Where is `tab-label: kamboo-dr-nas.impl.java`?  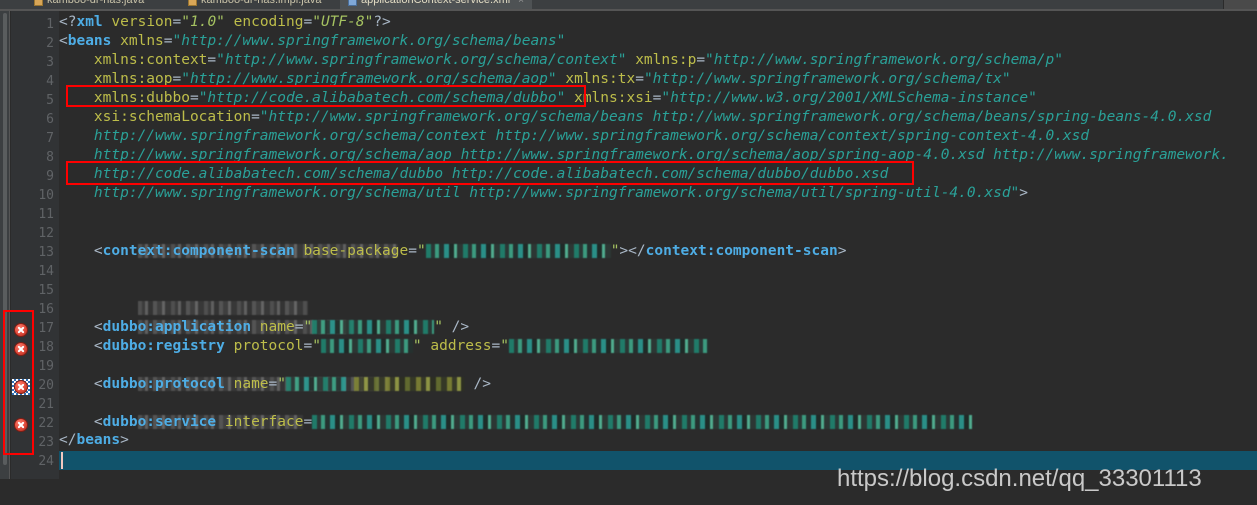 tab-label: kamboo-dr-nas.impl.java is located at coordinates (261, 3).